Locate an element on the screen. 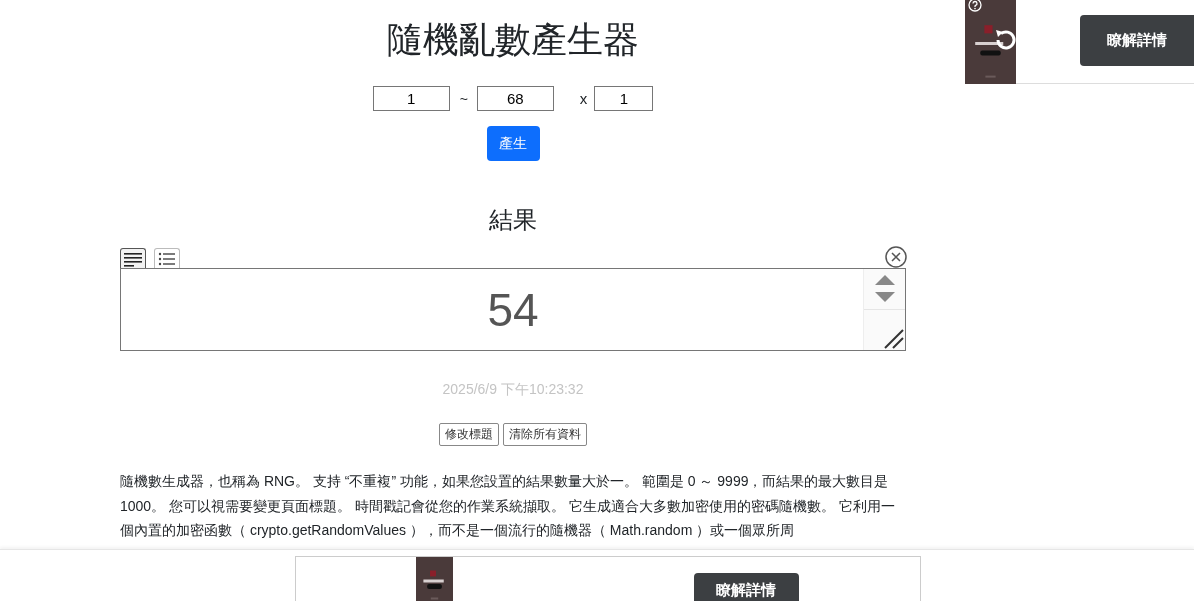  result-heading: 結果 is located at coordinates (513, 220).